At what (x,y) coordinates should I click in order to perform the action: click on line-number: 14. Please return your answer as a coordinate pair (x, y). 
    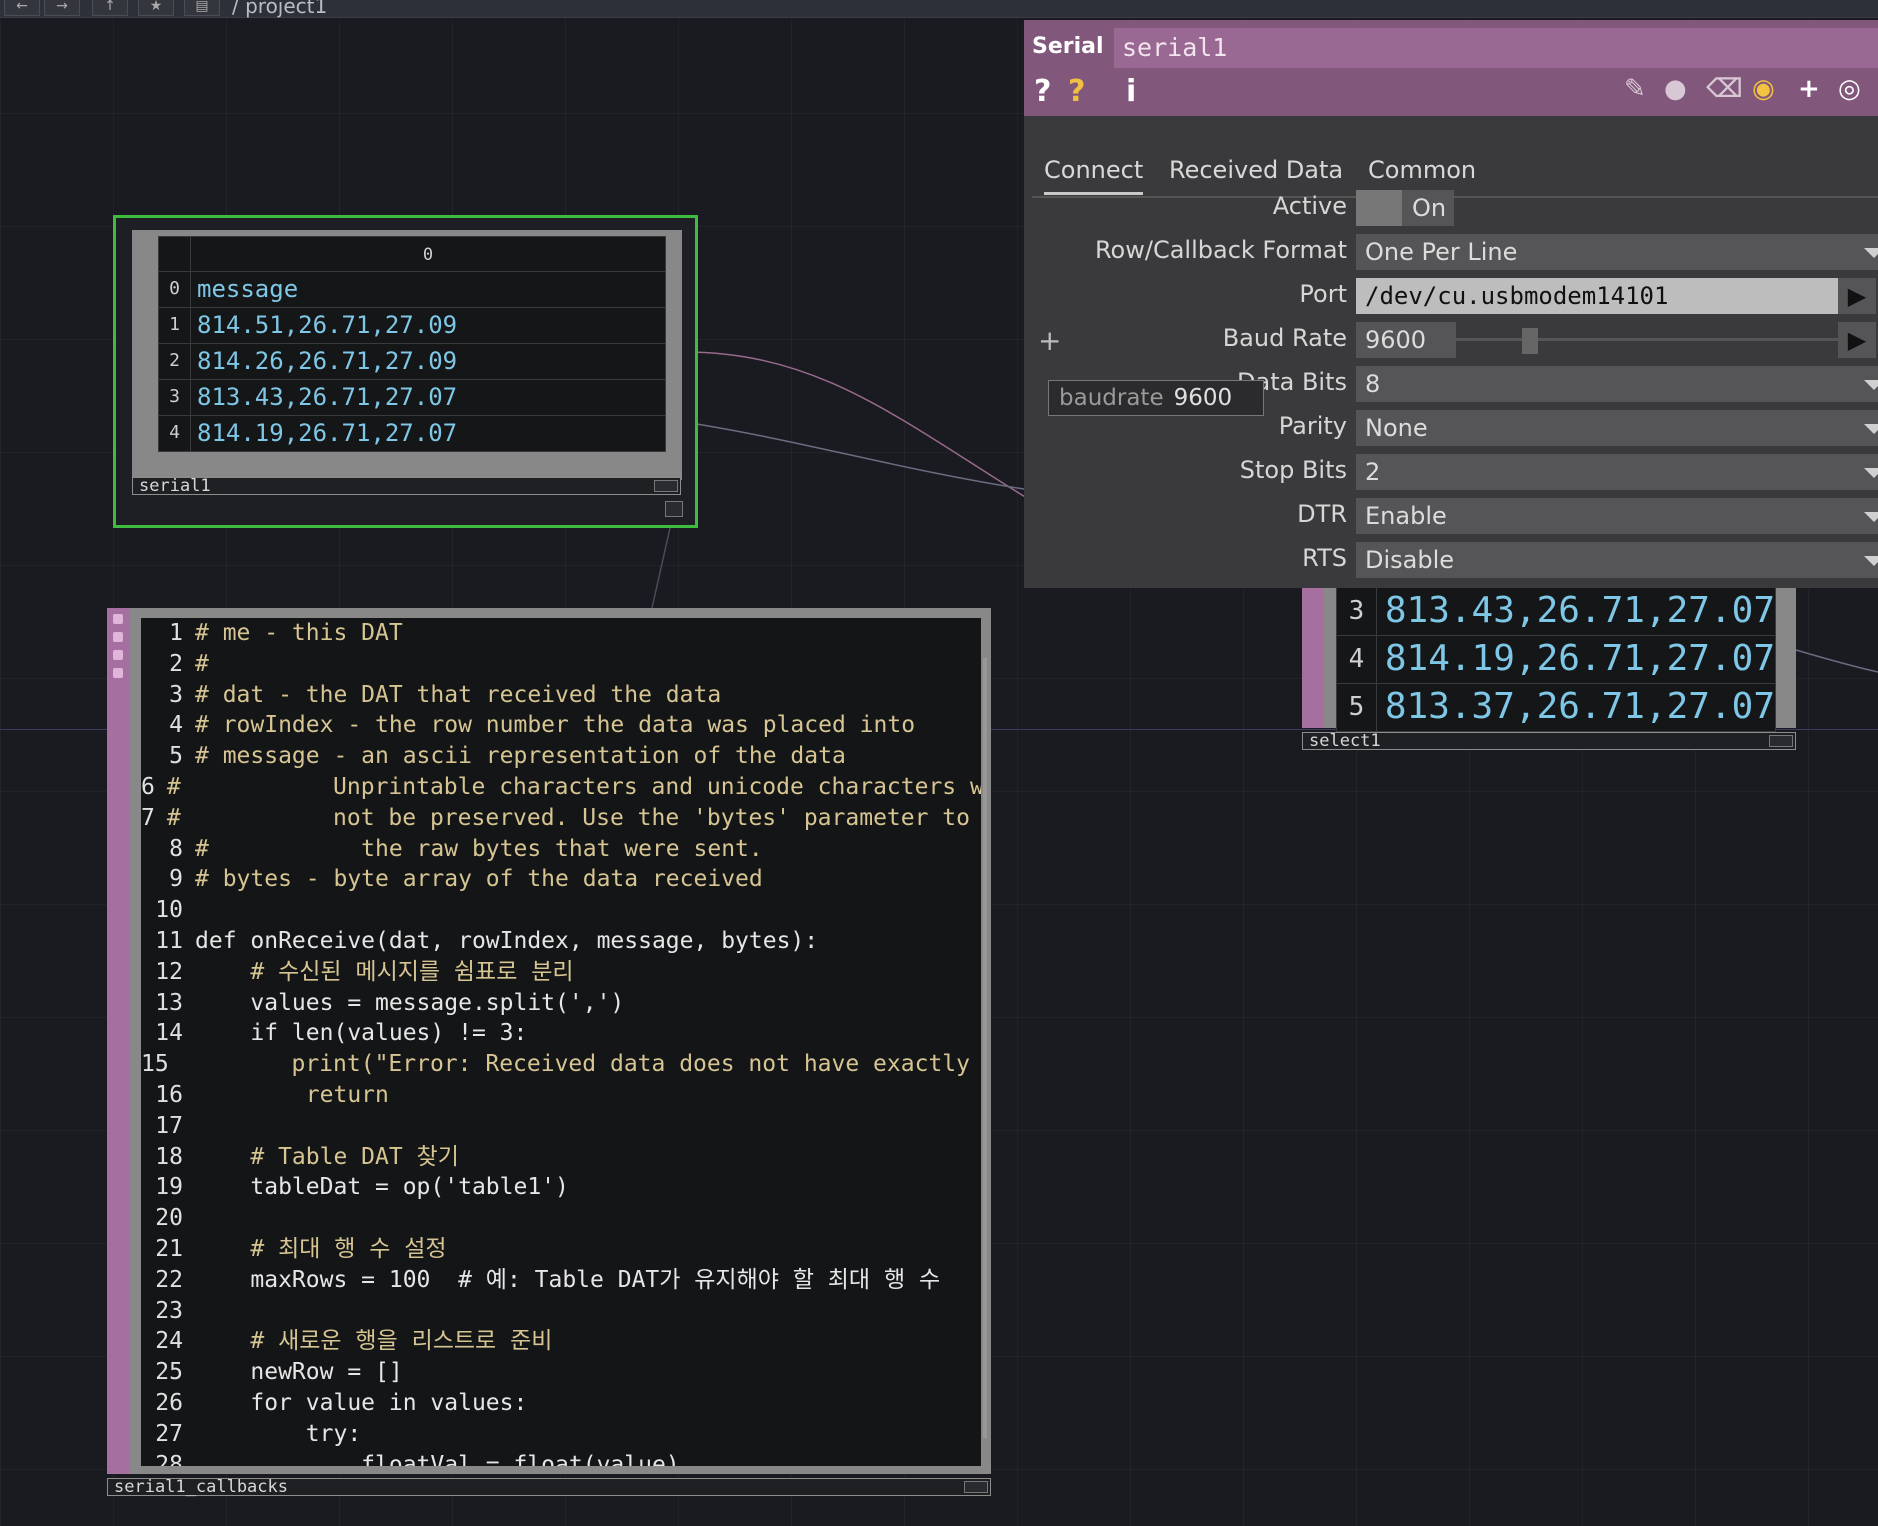
    Looking at the image, I should click on (169, 1033).